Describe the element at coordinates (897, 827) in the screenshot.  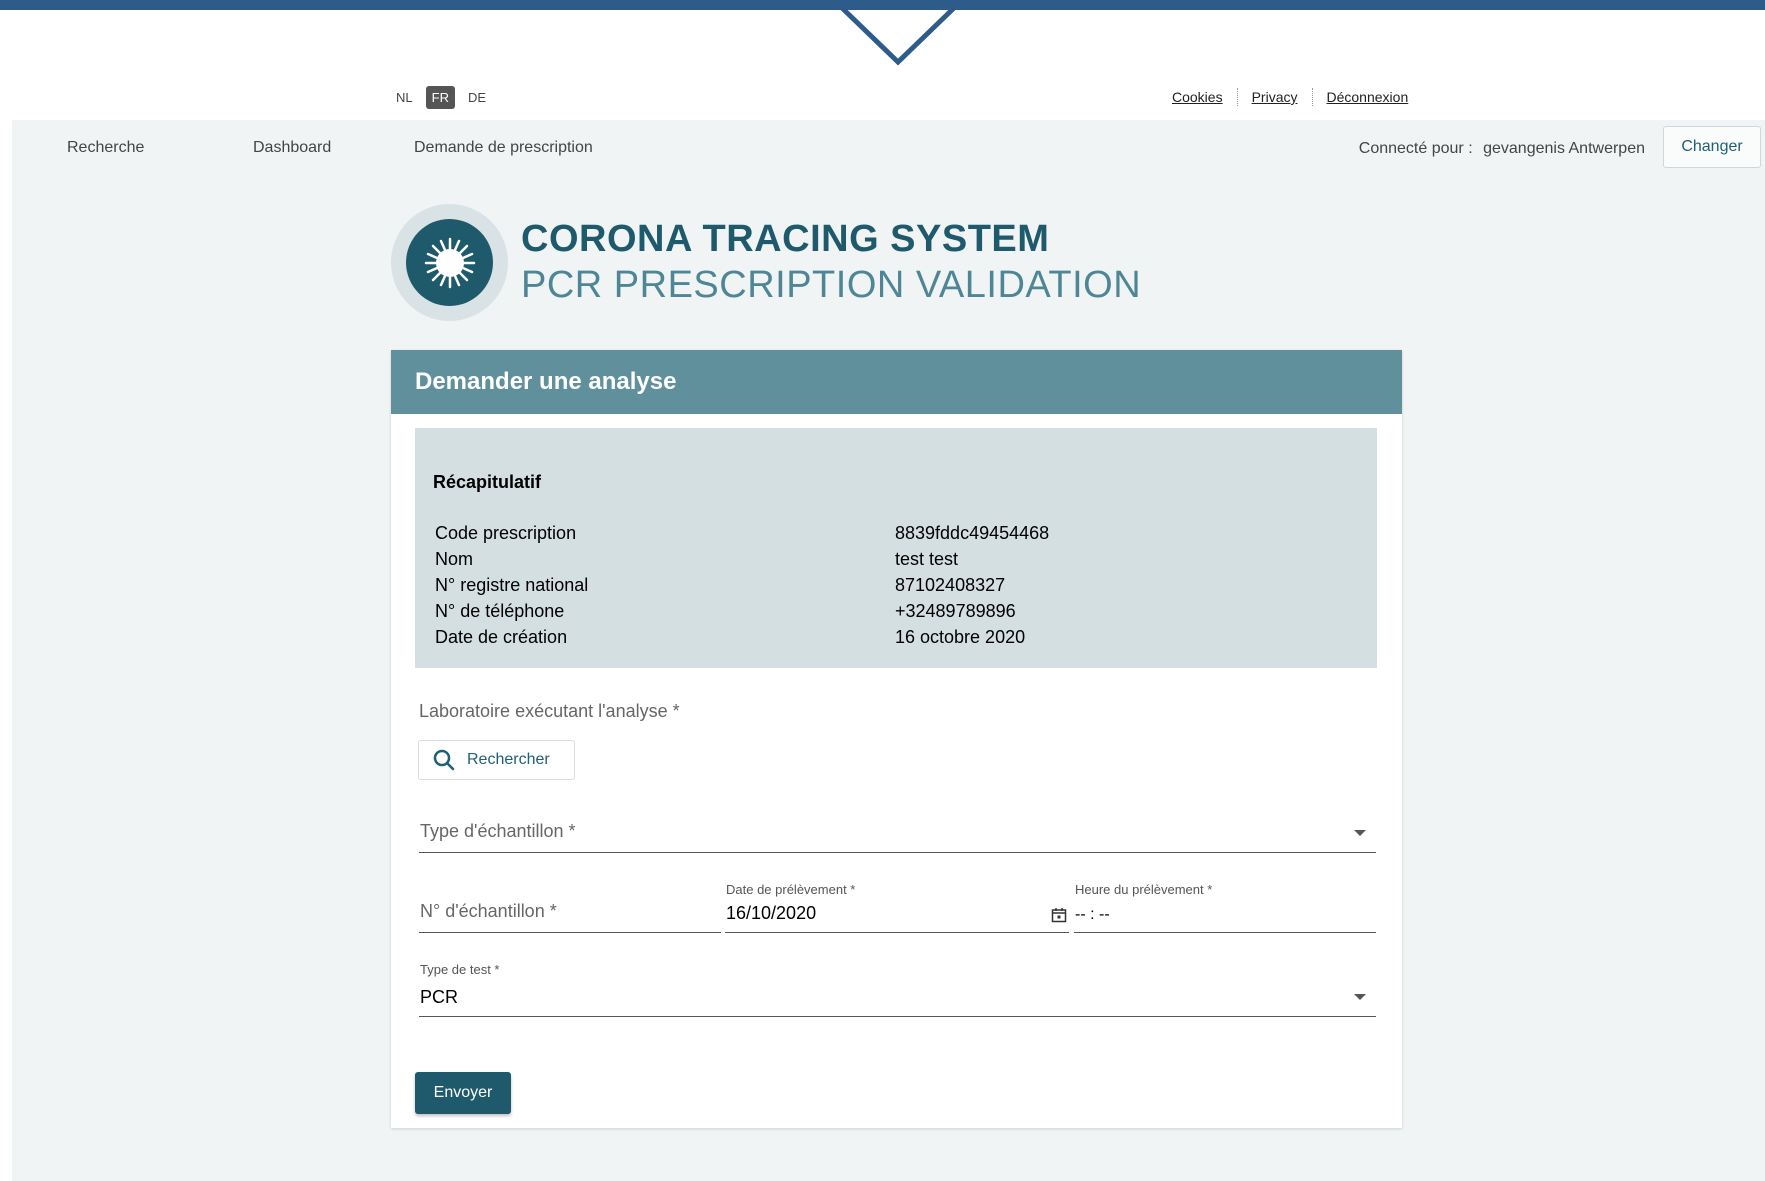
I see `sample-type-select: Type d'échantillon *` at that location.